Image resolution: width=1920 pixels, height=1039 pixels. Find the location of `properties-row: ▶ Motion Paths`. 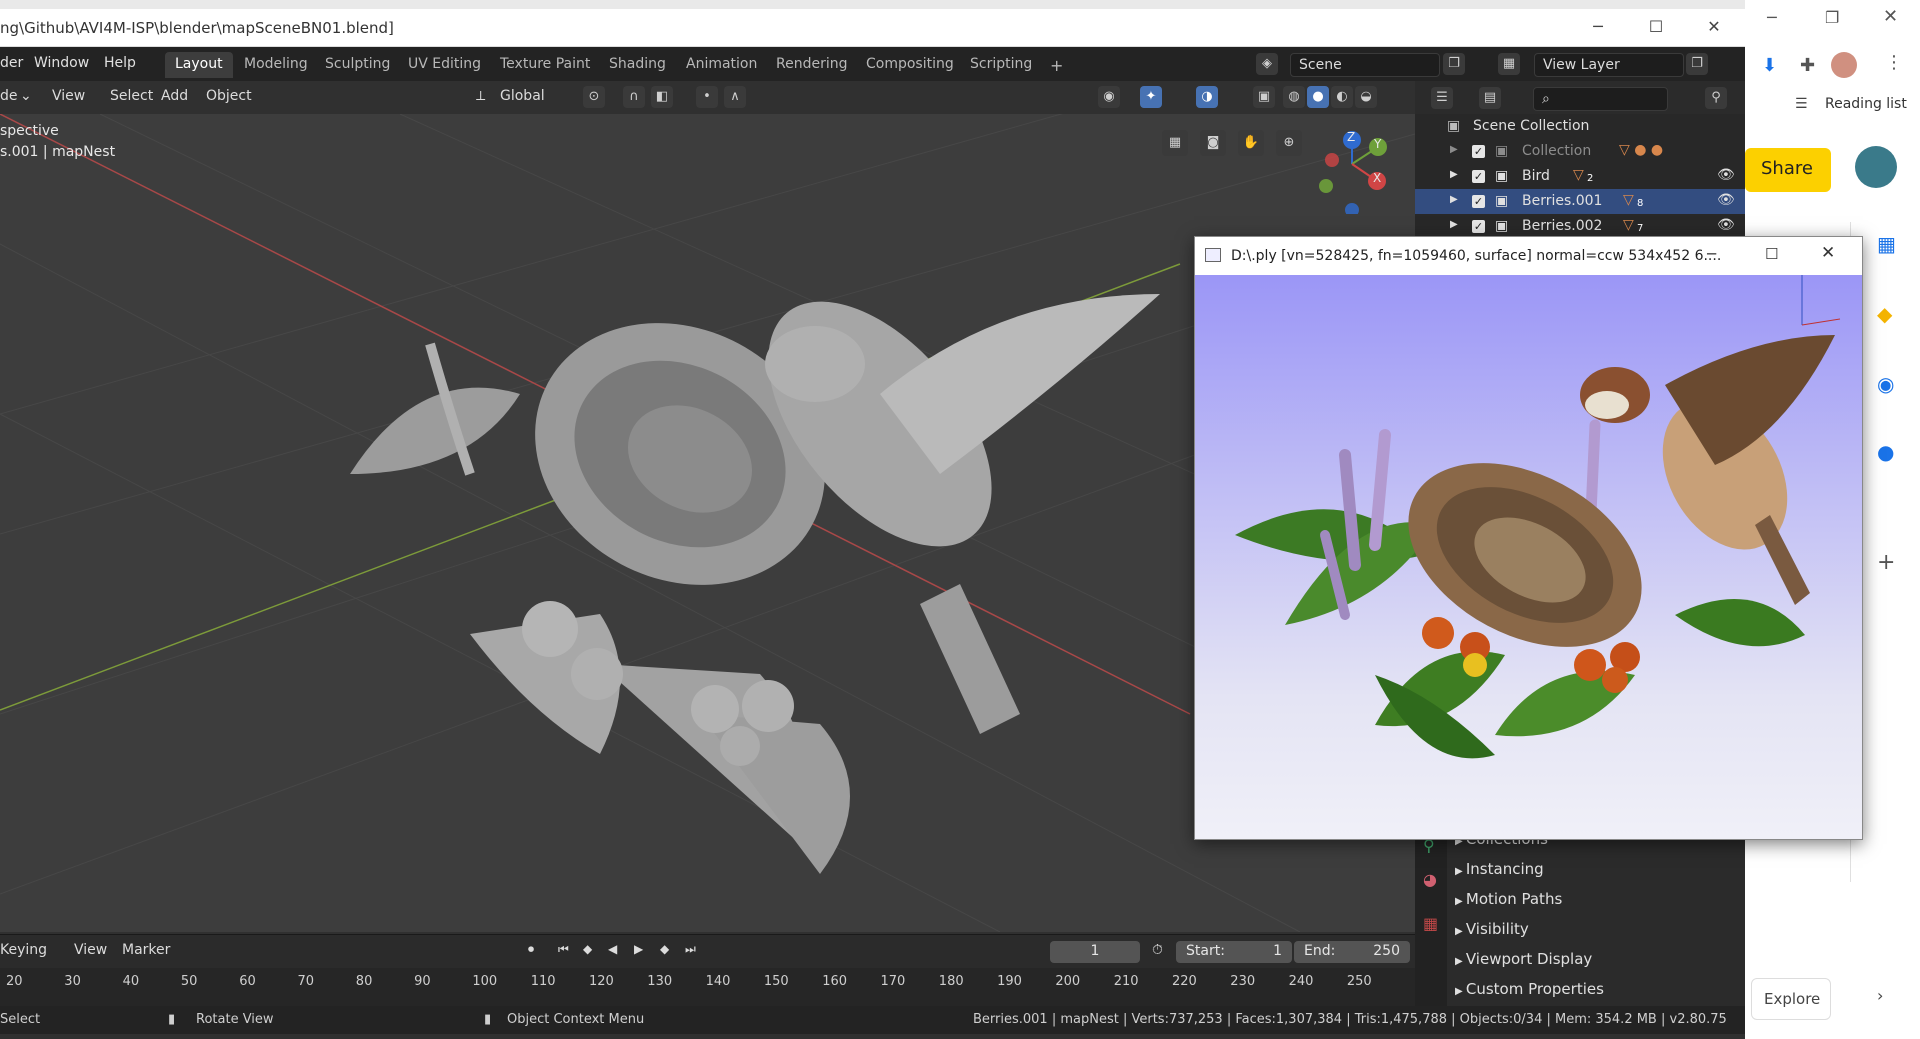

properties-row: ▶ Motion Paths is located at coordinates (1597, 904).